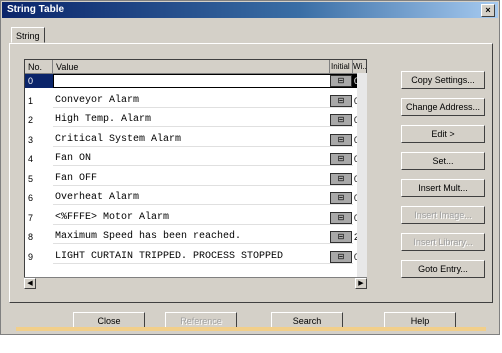 The image size is (502, 353). I want to click on table-row: 0⊟0, so click(195, 81).